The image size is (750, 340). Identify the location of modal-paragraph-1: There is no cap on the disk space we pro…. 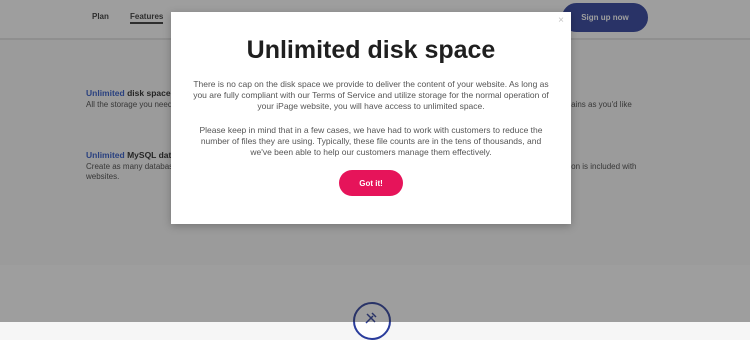
(371, 95).